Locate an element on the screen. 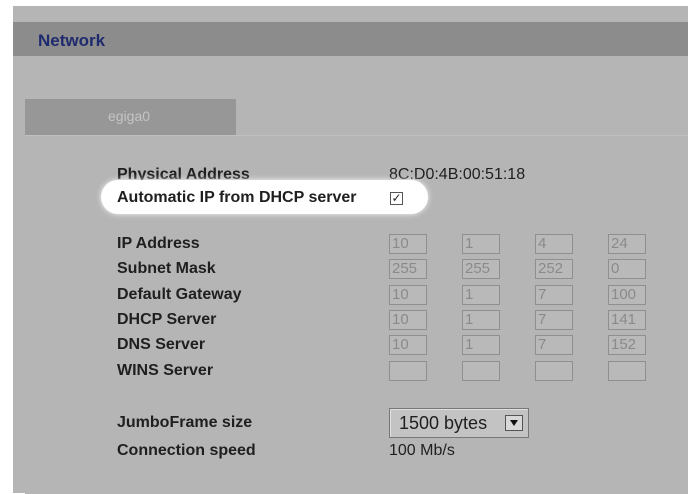  dhcp-server-label: DHCP Server is located at coordinates (167, 319).